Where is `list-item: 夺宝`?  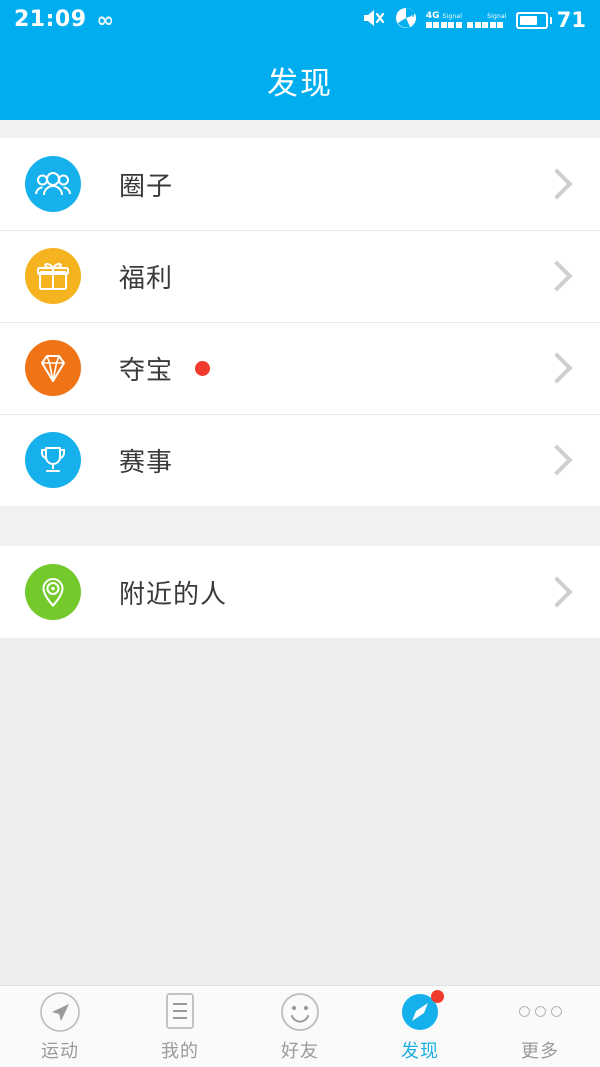
list-item: 夺宝 is located at coordinates (300, 368).